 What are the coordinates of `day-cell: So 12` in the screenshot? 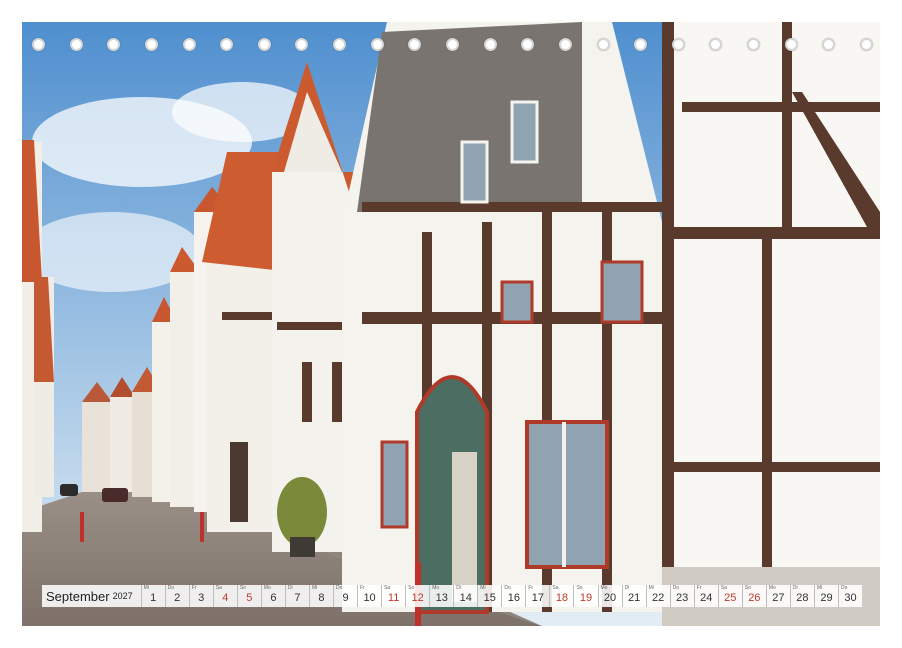 It's located at (417, 596).